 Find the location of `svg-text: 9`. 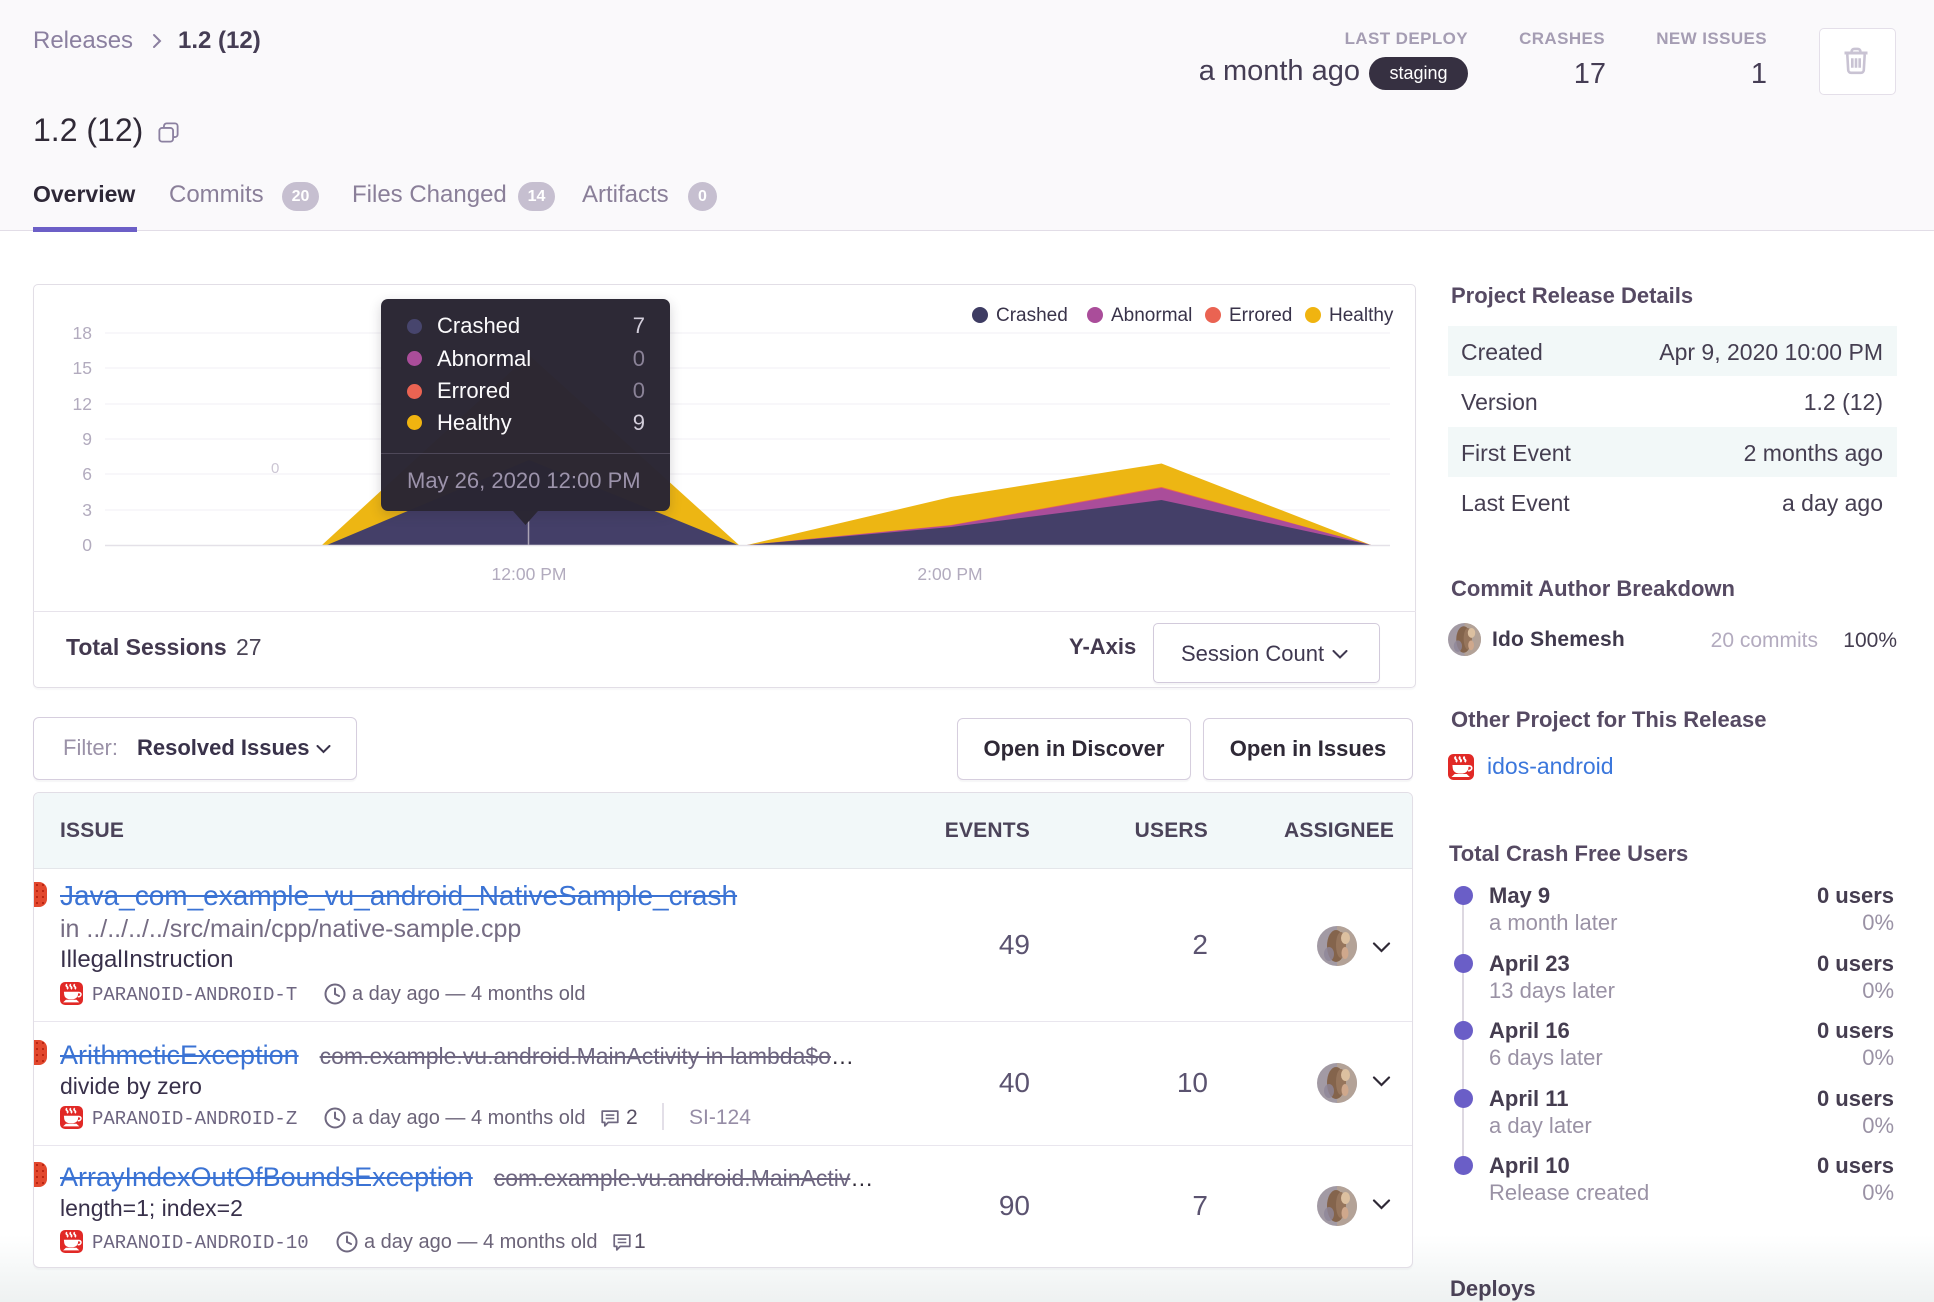

svg-text: 9 is located at coordinates (87, 439).